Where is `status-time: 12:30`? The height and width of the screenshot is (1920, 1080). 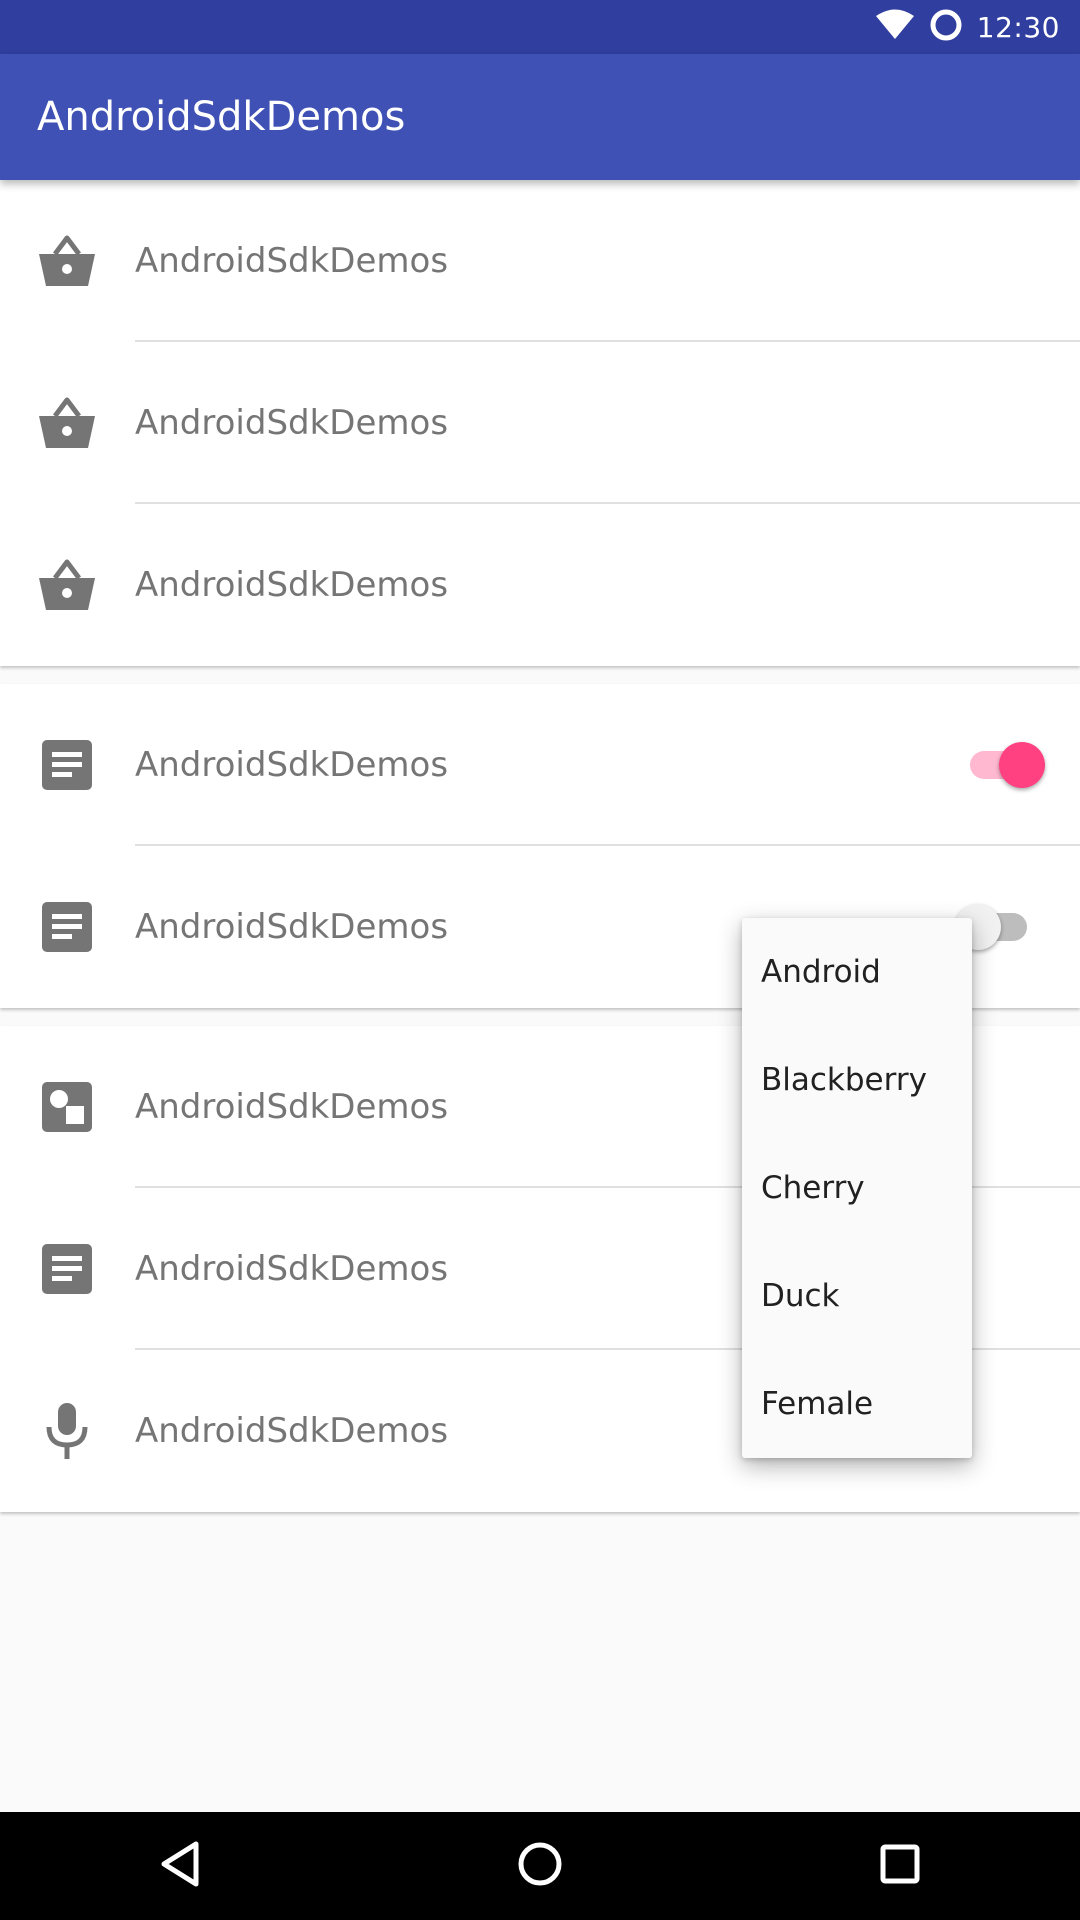
status-time: 12:30 is located at coordinates (1018, 27).